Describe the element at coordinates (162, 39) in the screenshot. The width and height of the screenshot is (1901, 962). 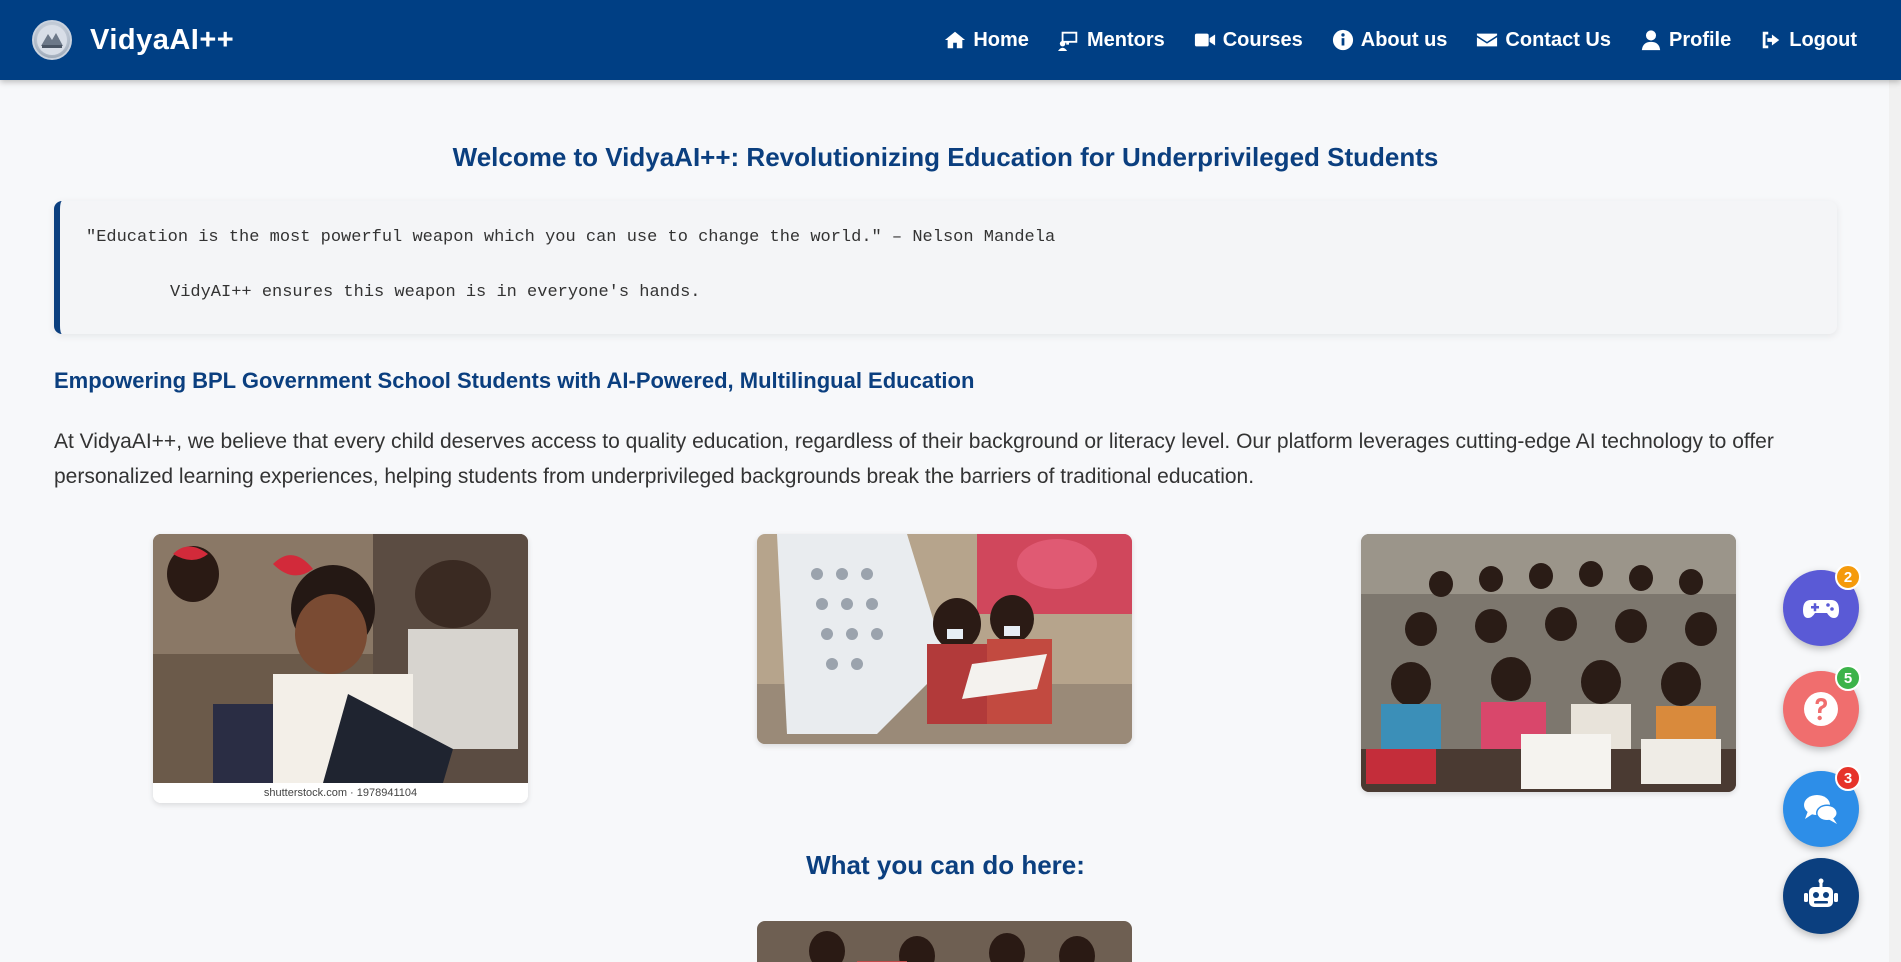
I see `brand-name: VidyaAI++` at that location.